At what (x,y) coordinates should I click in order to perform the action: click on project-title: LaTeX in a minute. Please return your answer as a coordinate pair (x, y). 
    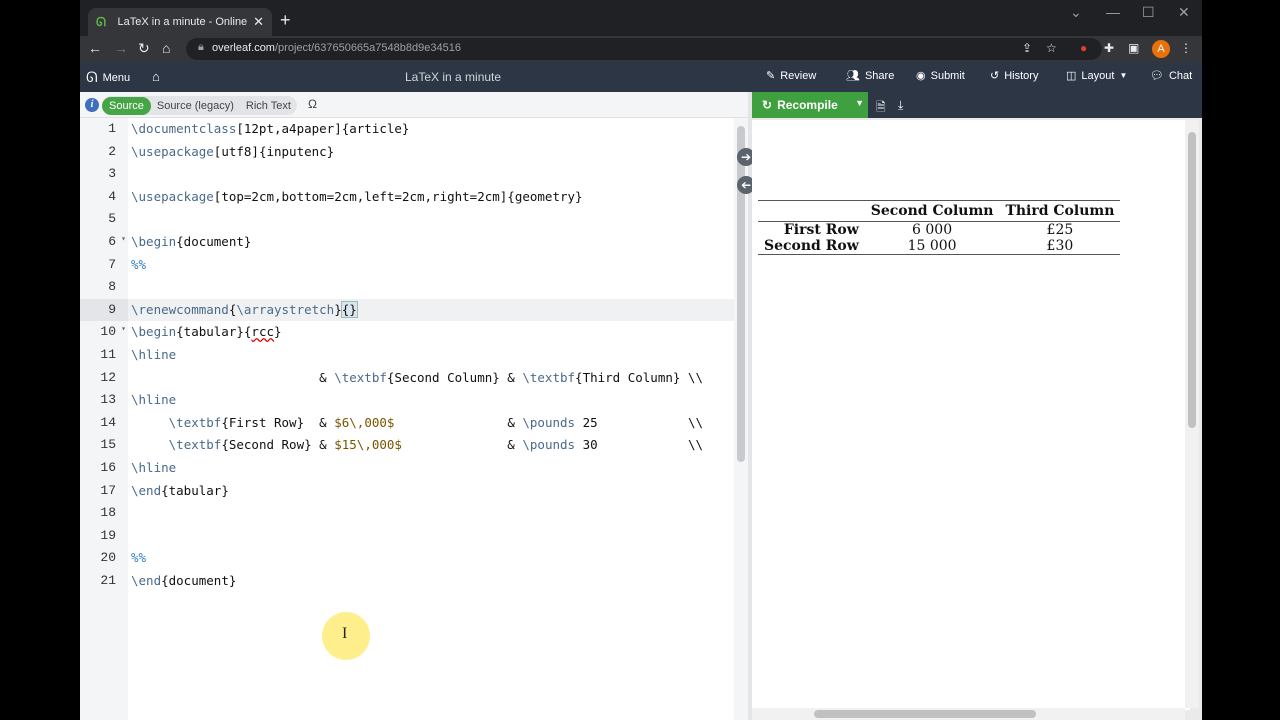
    Looking at the image, I should click on (453, 77).